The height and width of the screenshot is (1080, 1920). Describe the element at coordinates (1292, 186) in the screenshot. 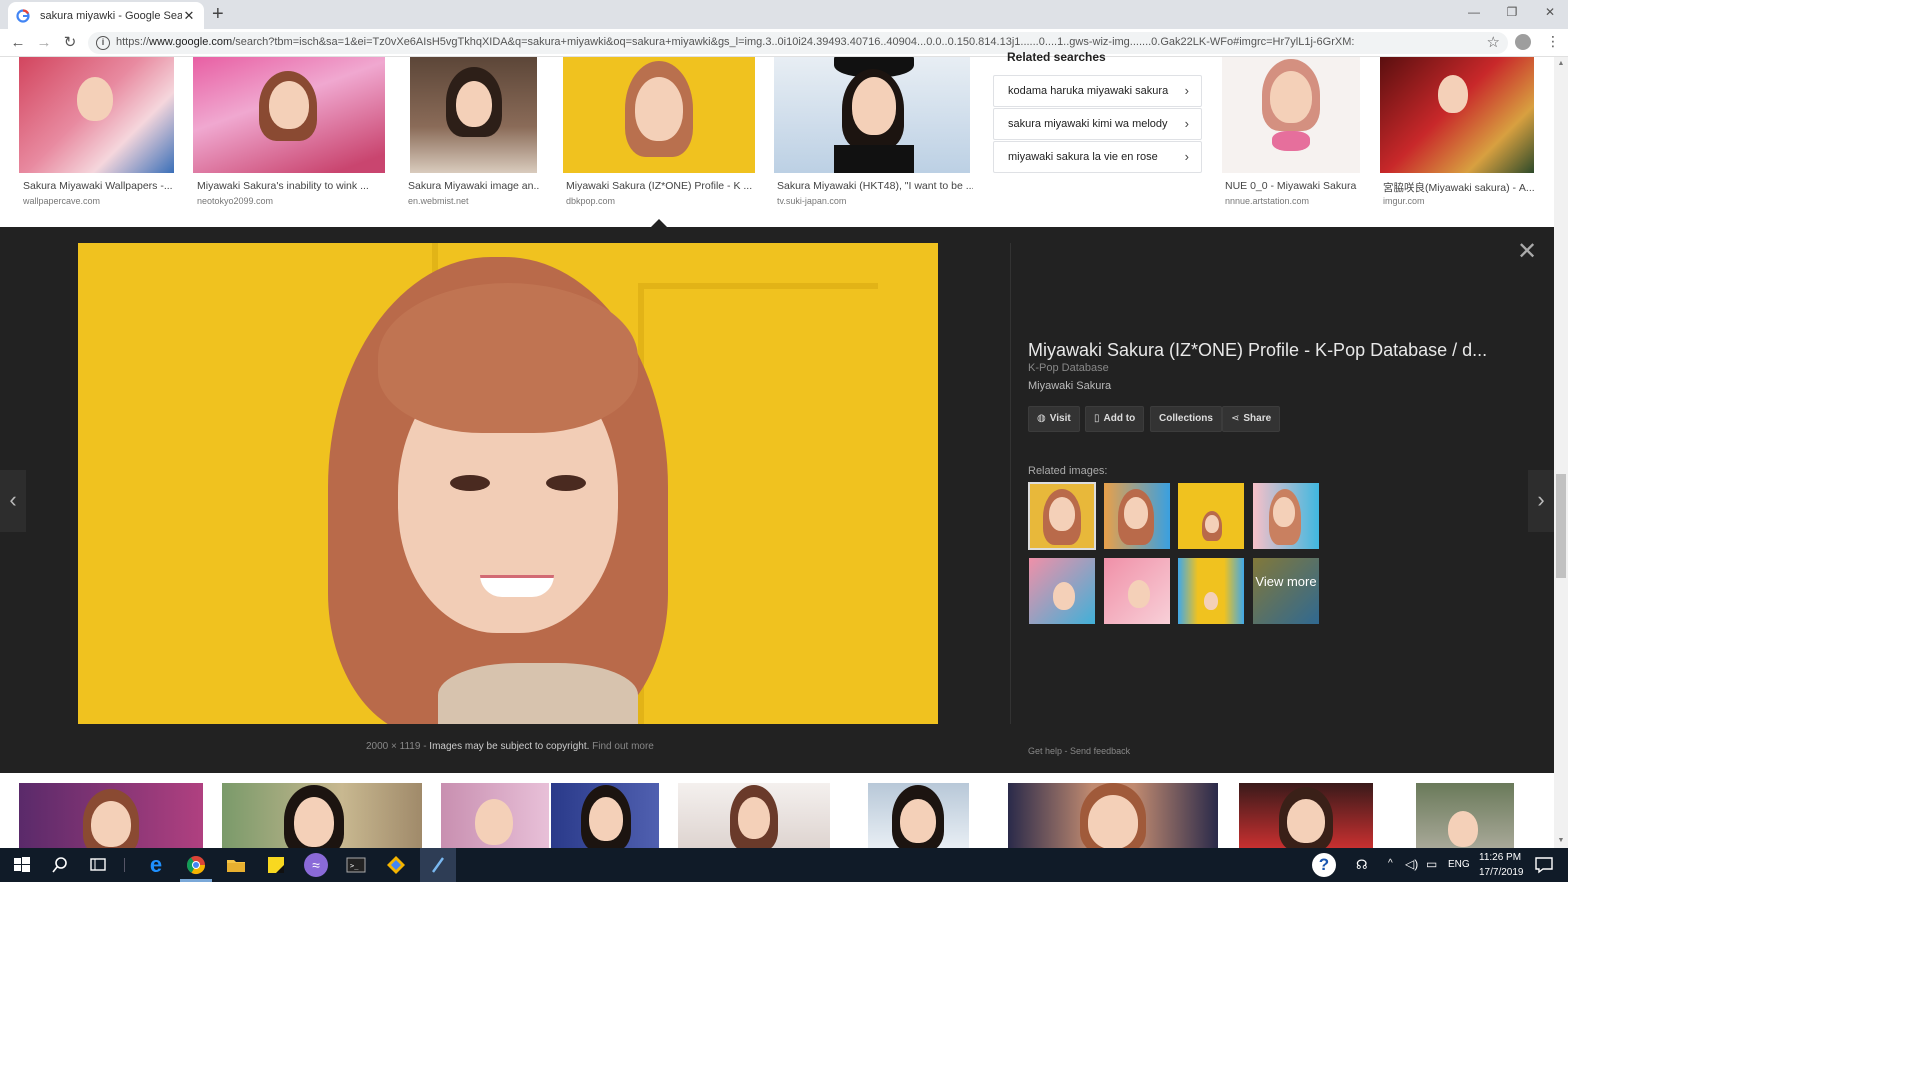

I see `result-caption: NUE 0_0 - Miyawaki Sakura` at that location.